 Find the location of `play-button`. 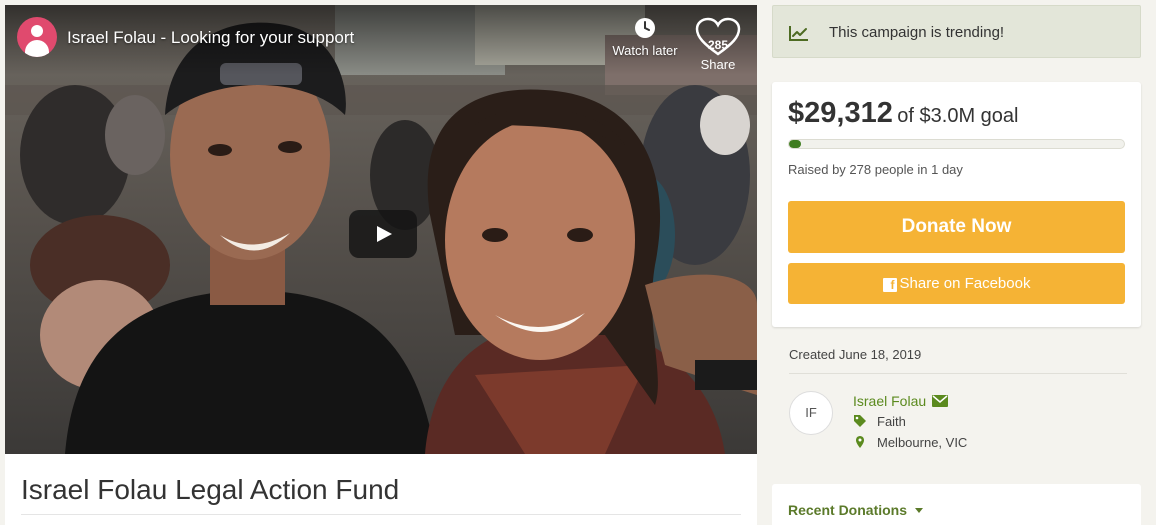

play-button is located at coordinates (383, 234).